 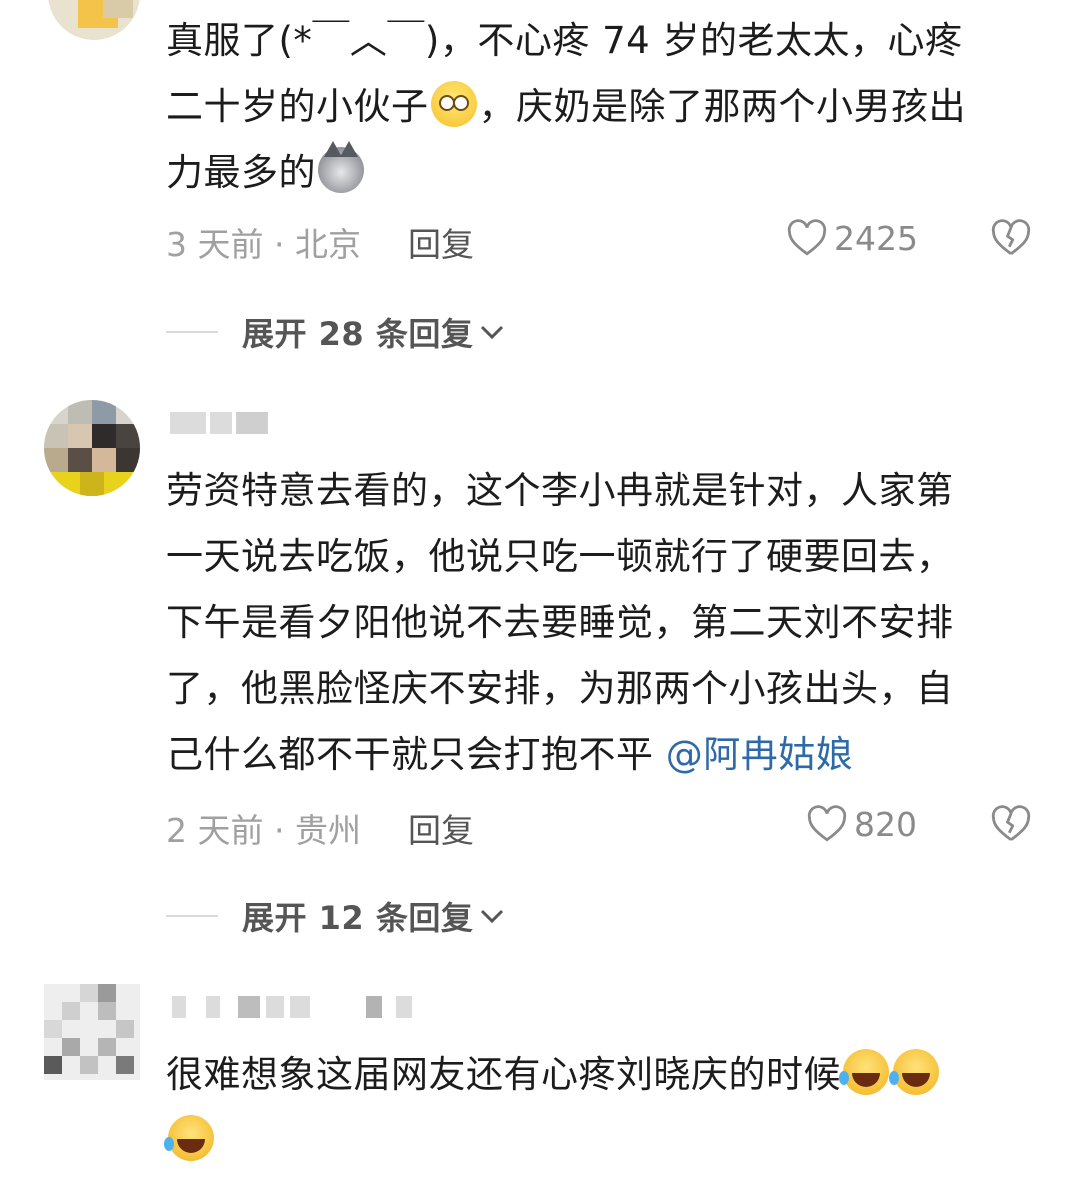 I want to click on comment-text-segment: 己什么都不干就只会打抱不平, so click(x=416, y=754).